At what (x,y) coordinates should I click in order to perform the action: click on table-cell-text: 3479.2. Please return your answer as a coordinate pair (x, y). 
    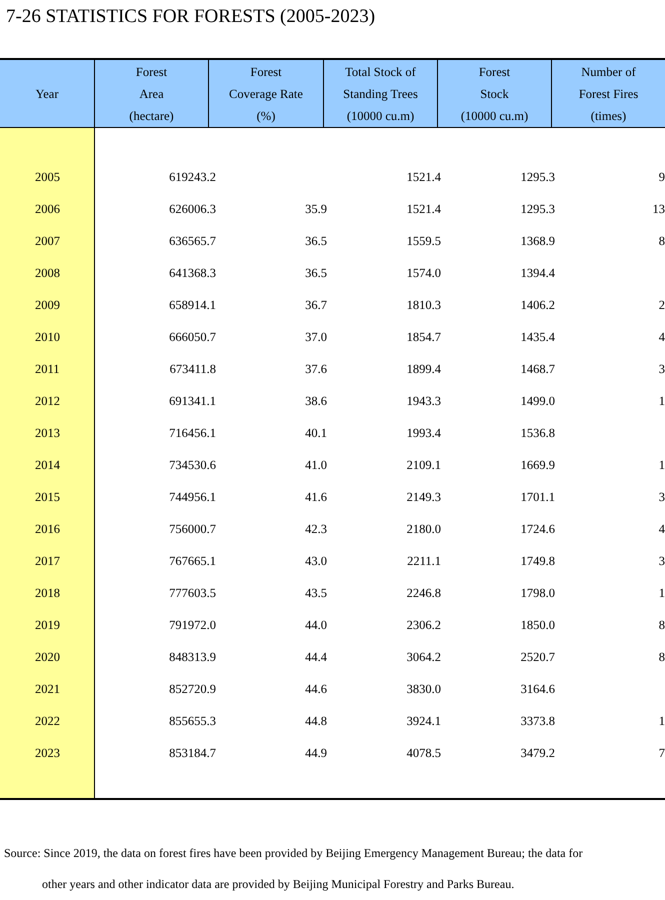
    Looking at the image, I should click on (537, 753).